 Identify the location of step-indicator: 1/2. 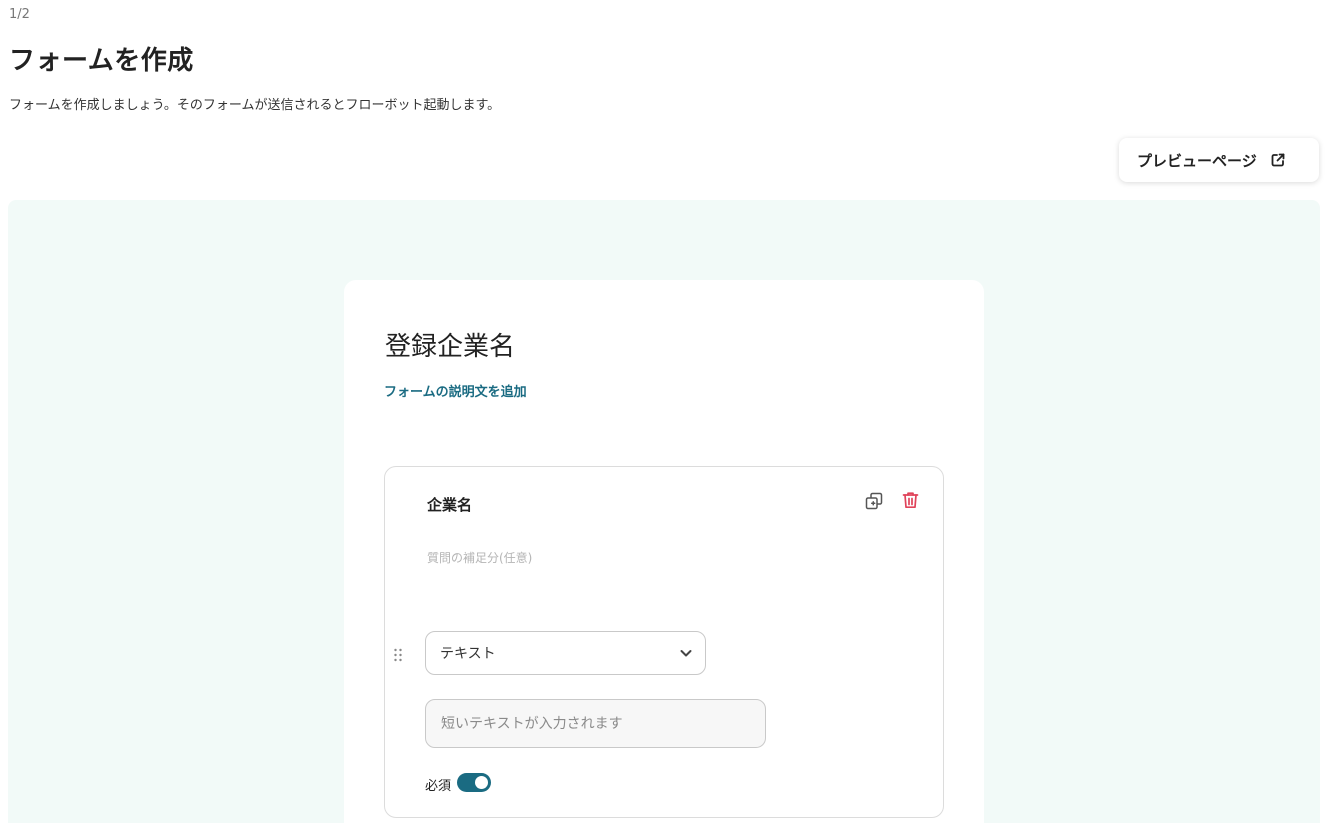
(19, 14).